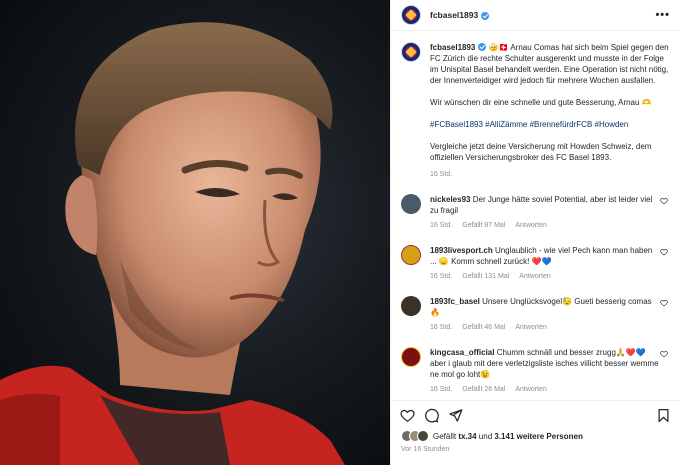  Describe the element at coordinates (535, 15) in the screenshot. I see `post-header: fcbasel1893 •••` at that location.